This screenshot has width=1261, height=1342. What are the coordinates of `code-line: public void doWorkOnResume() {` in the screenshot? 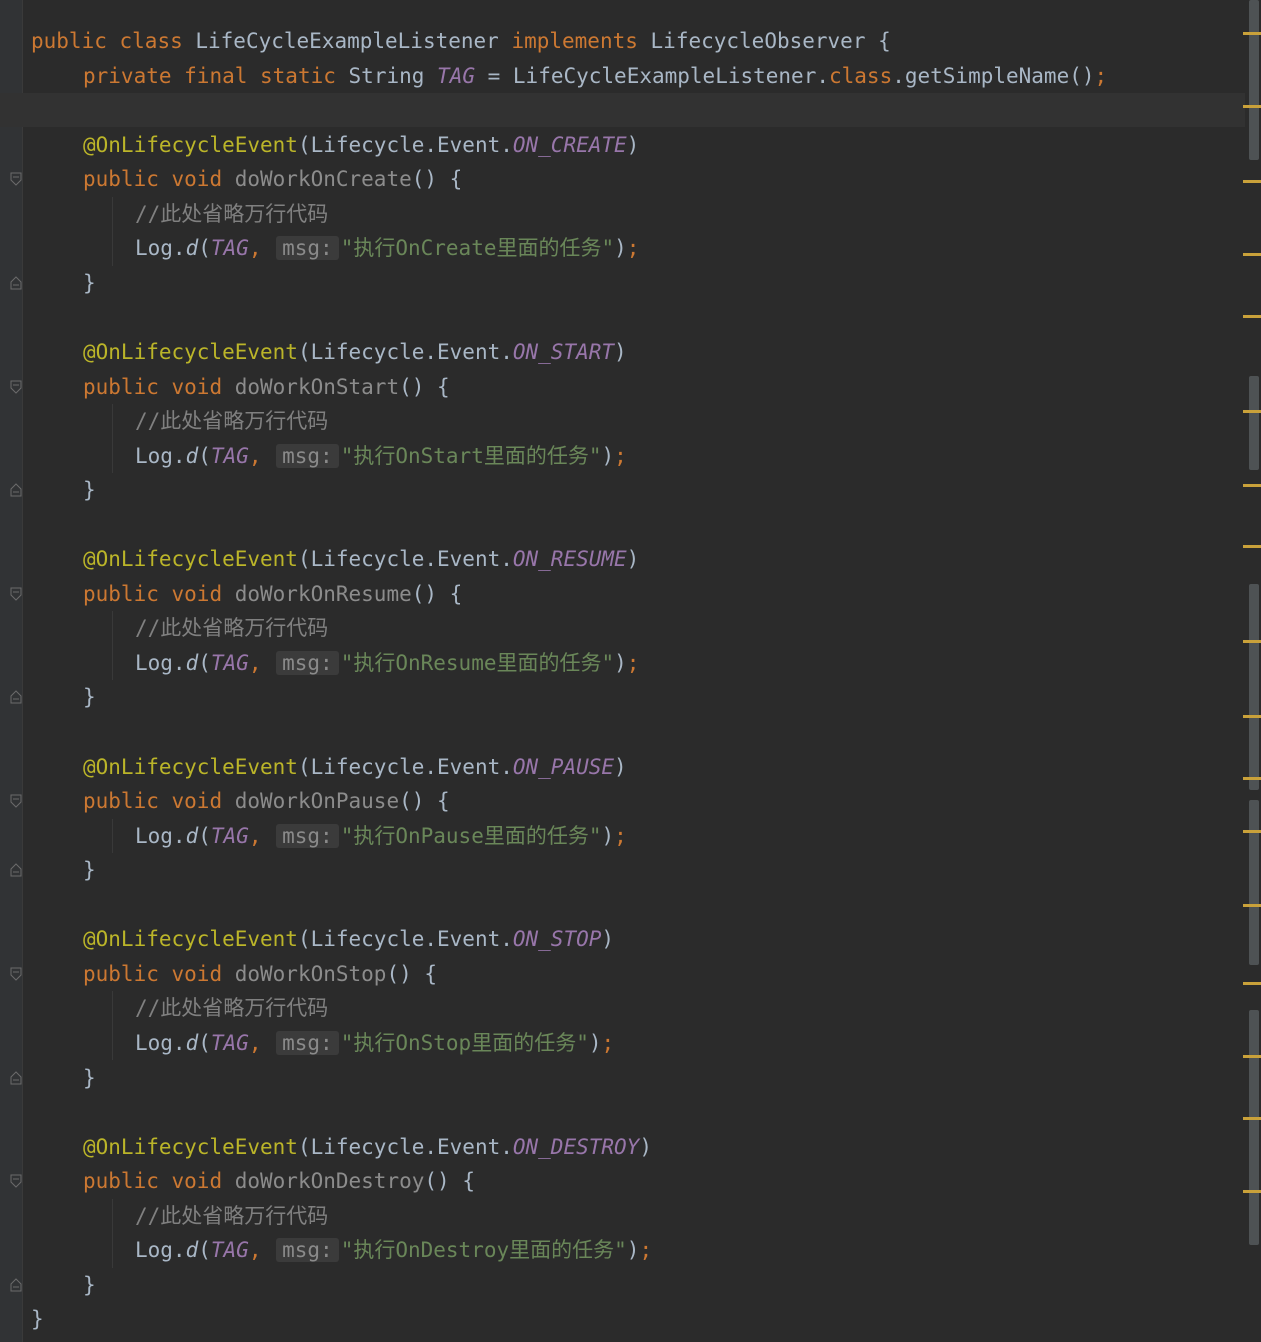 It's located at (622, 594).